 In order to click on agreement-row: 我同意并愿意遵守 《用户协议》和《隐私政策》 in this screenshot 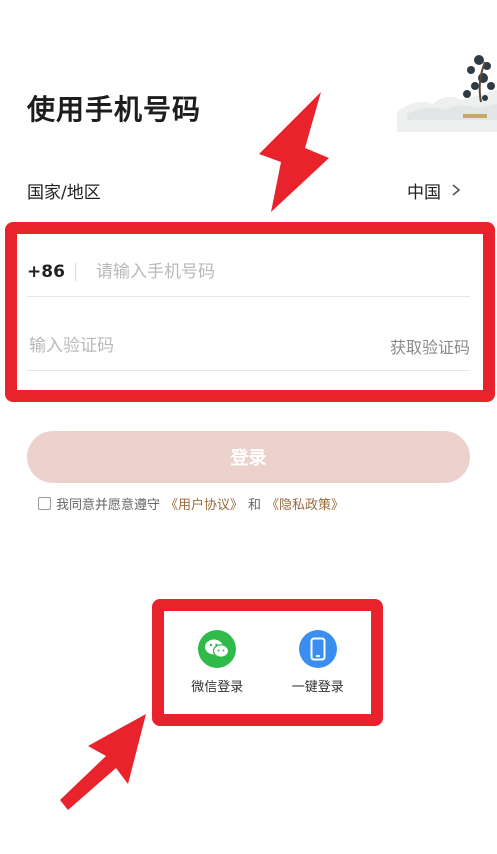, I will do `click(191, 503)`.